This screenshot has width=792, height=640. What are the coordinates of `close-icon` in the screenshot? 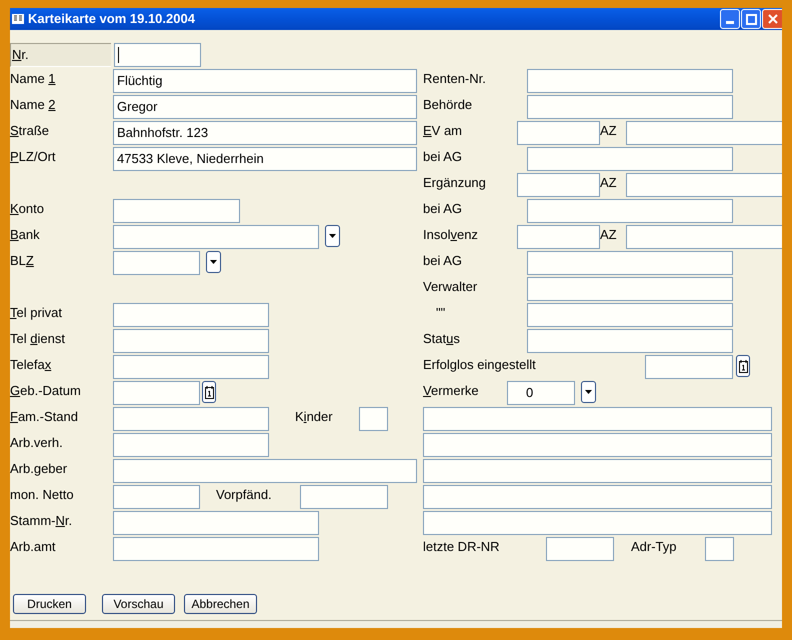 It's located at (773, 19).